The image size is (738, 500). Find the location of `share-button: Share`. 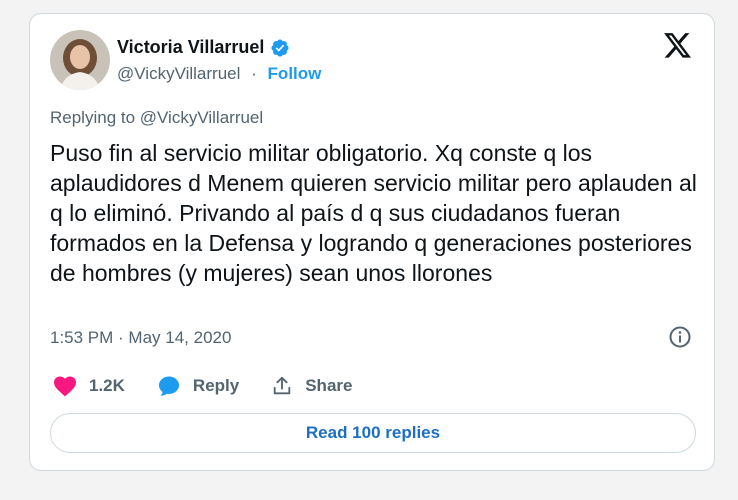

share-button: Share is located at coordinates (311, 386).